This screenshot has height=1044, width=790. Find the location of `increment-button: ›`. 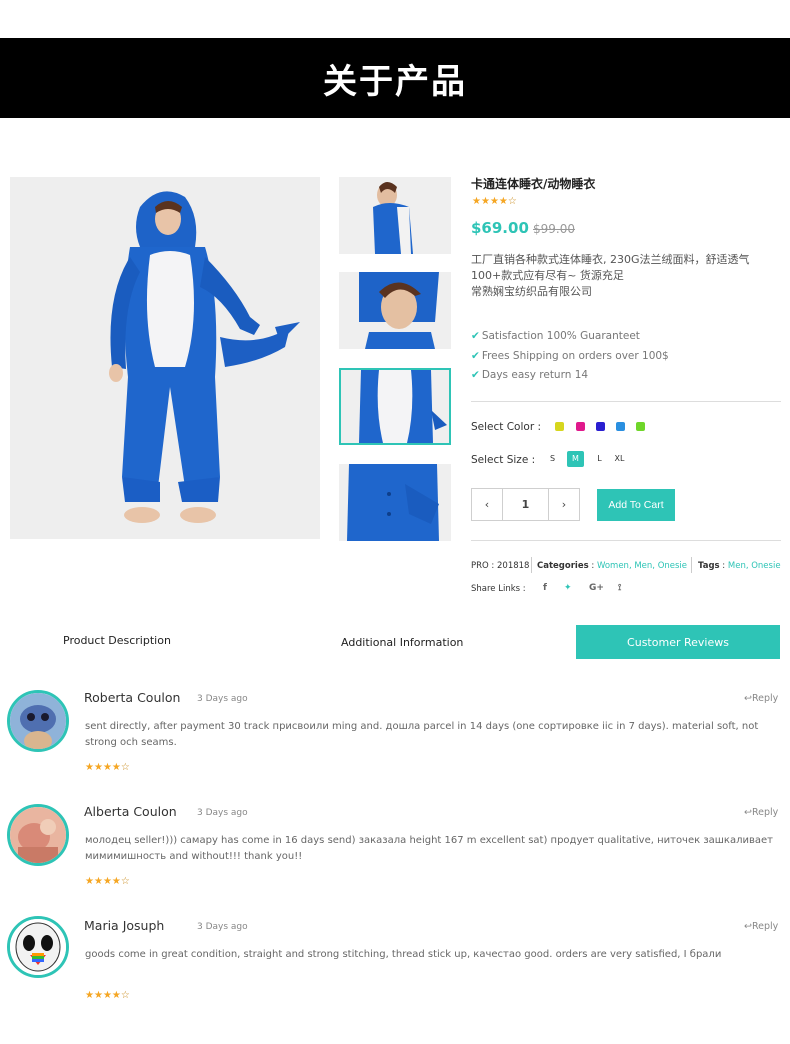

increment-button: › is located at coordinates (564, 504).